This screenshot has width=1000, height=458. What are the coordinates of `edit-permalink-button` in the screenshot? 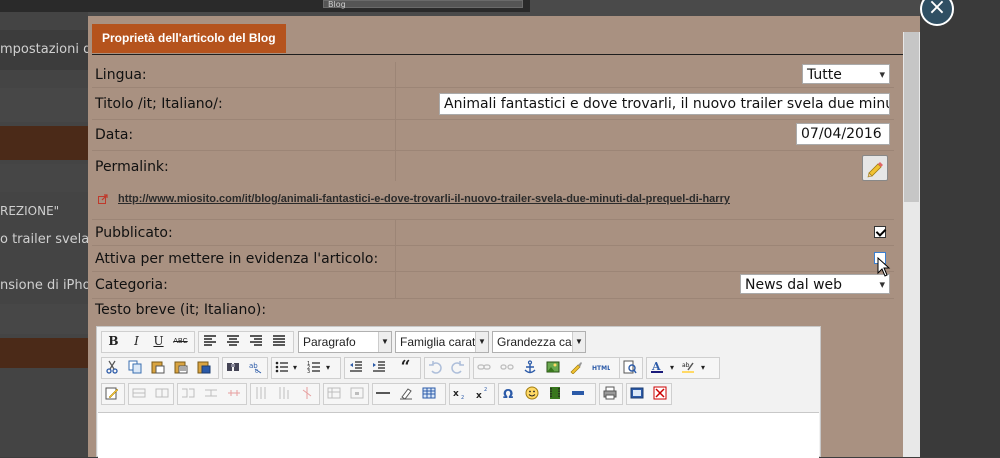 It's located at (875, 168).